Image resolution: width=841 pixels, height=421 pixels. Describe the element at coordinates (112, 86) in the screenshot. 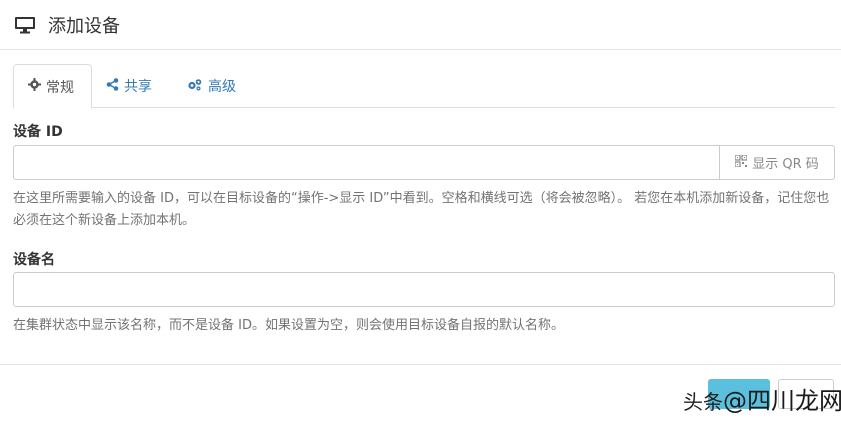

I see `share-icon` at that location.